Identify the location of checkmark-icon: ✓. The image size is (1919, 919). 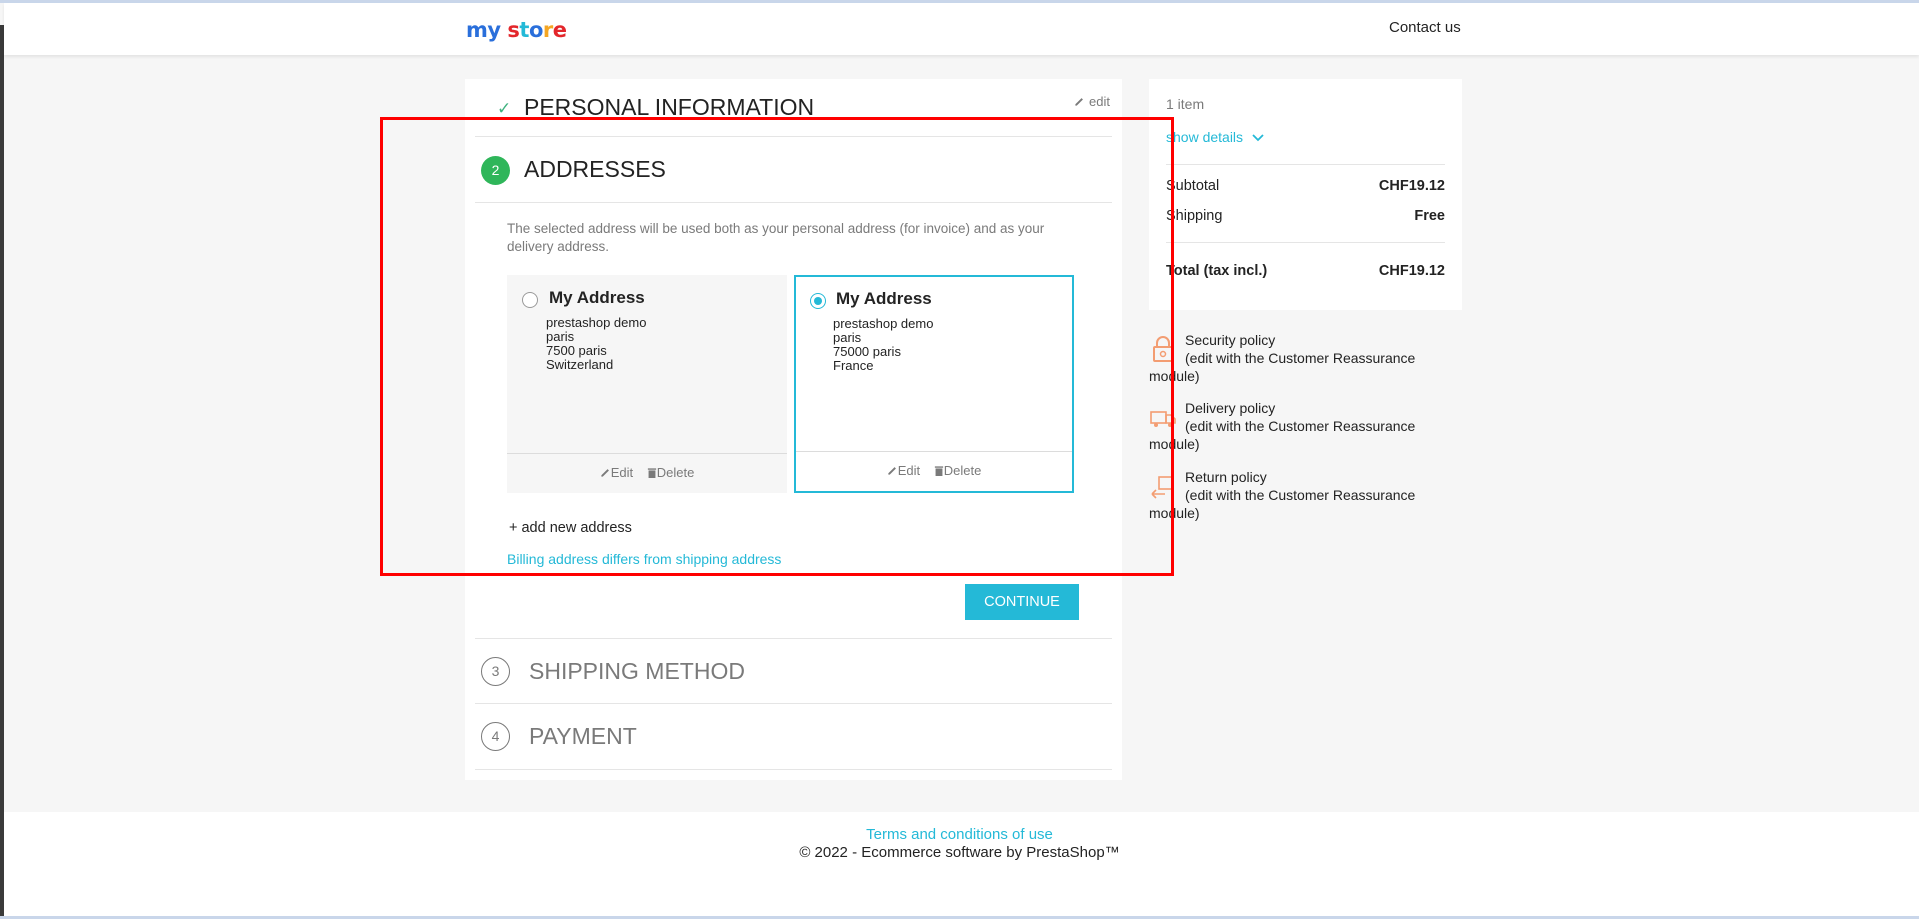
(504, 108).